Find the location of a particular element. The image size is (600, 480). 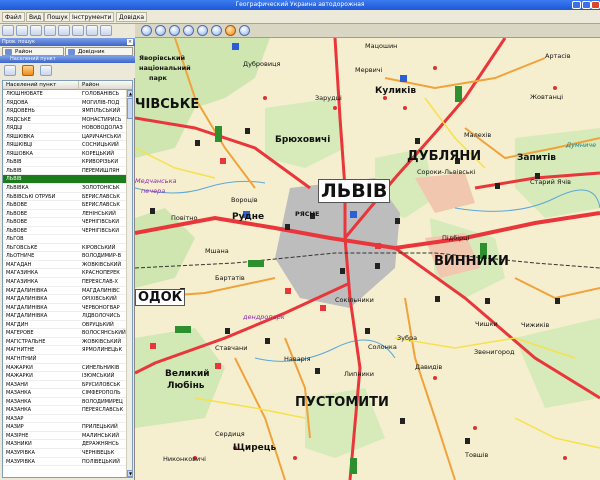

table-row: МАЗИР ПРИЛЕЦЬКИЙ is located at coordinates (64, 427).